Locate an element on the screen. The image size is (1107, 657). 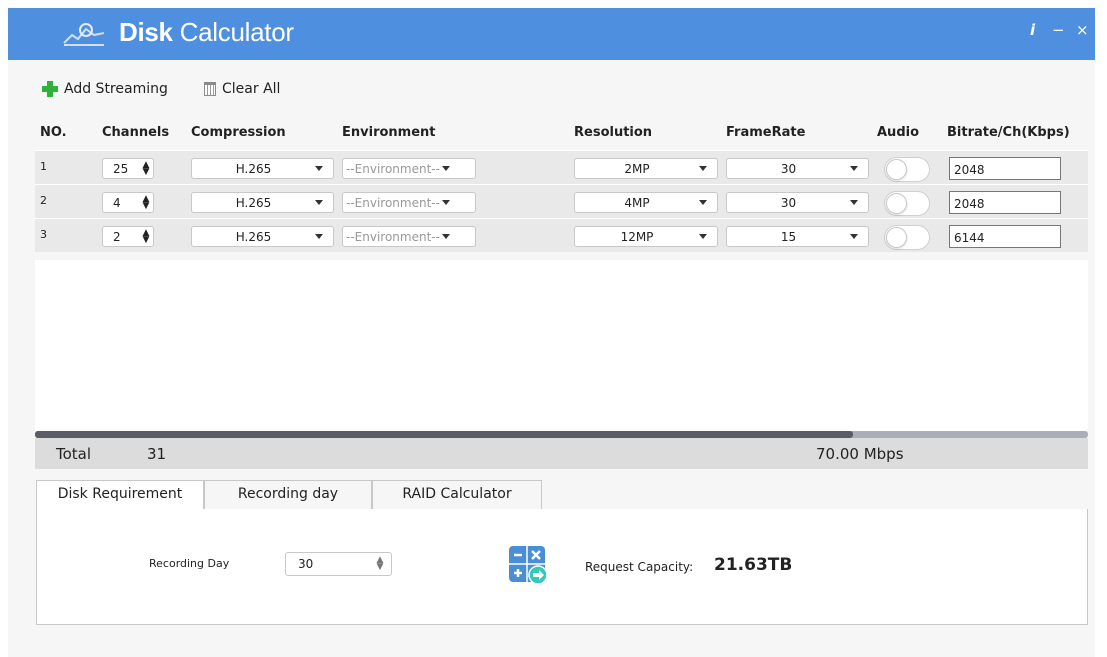
channels-stepper: 4 ▲ ▼ is located at coordinates (128, 202).